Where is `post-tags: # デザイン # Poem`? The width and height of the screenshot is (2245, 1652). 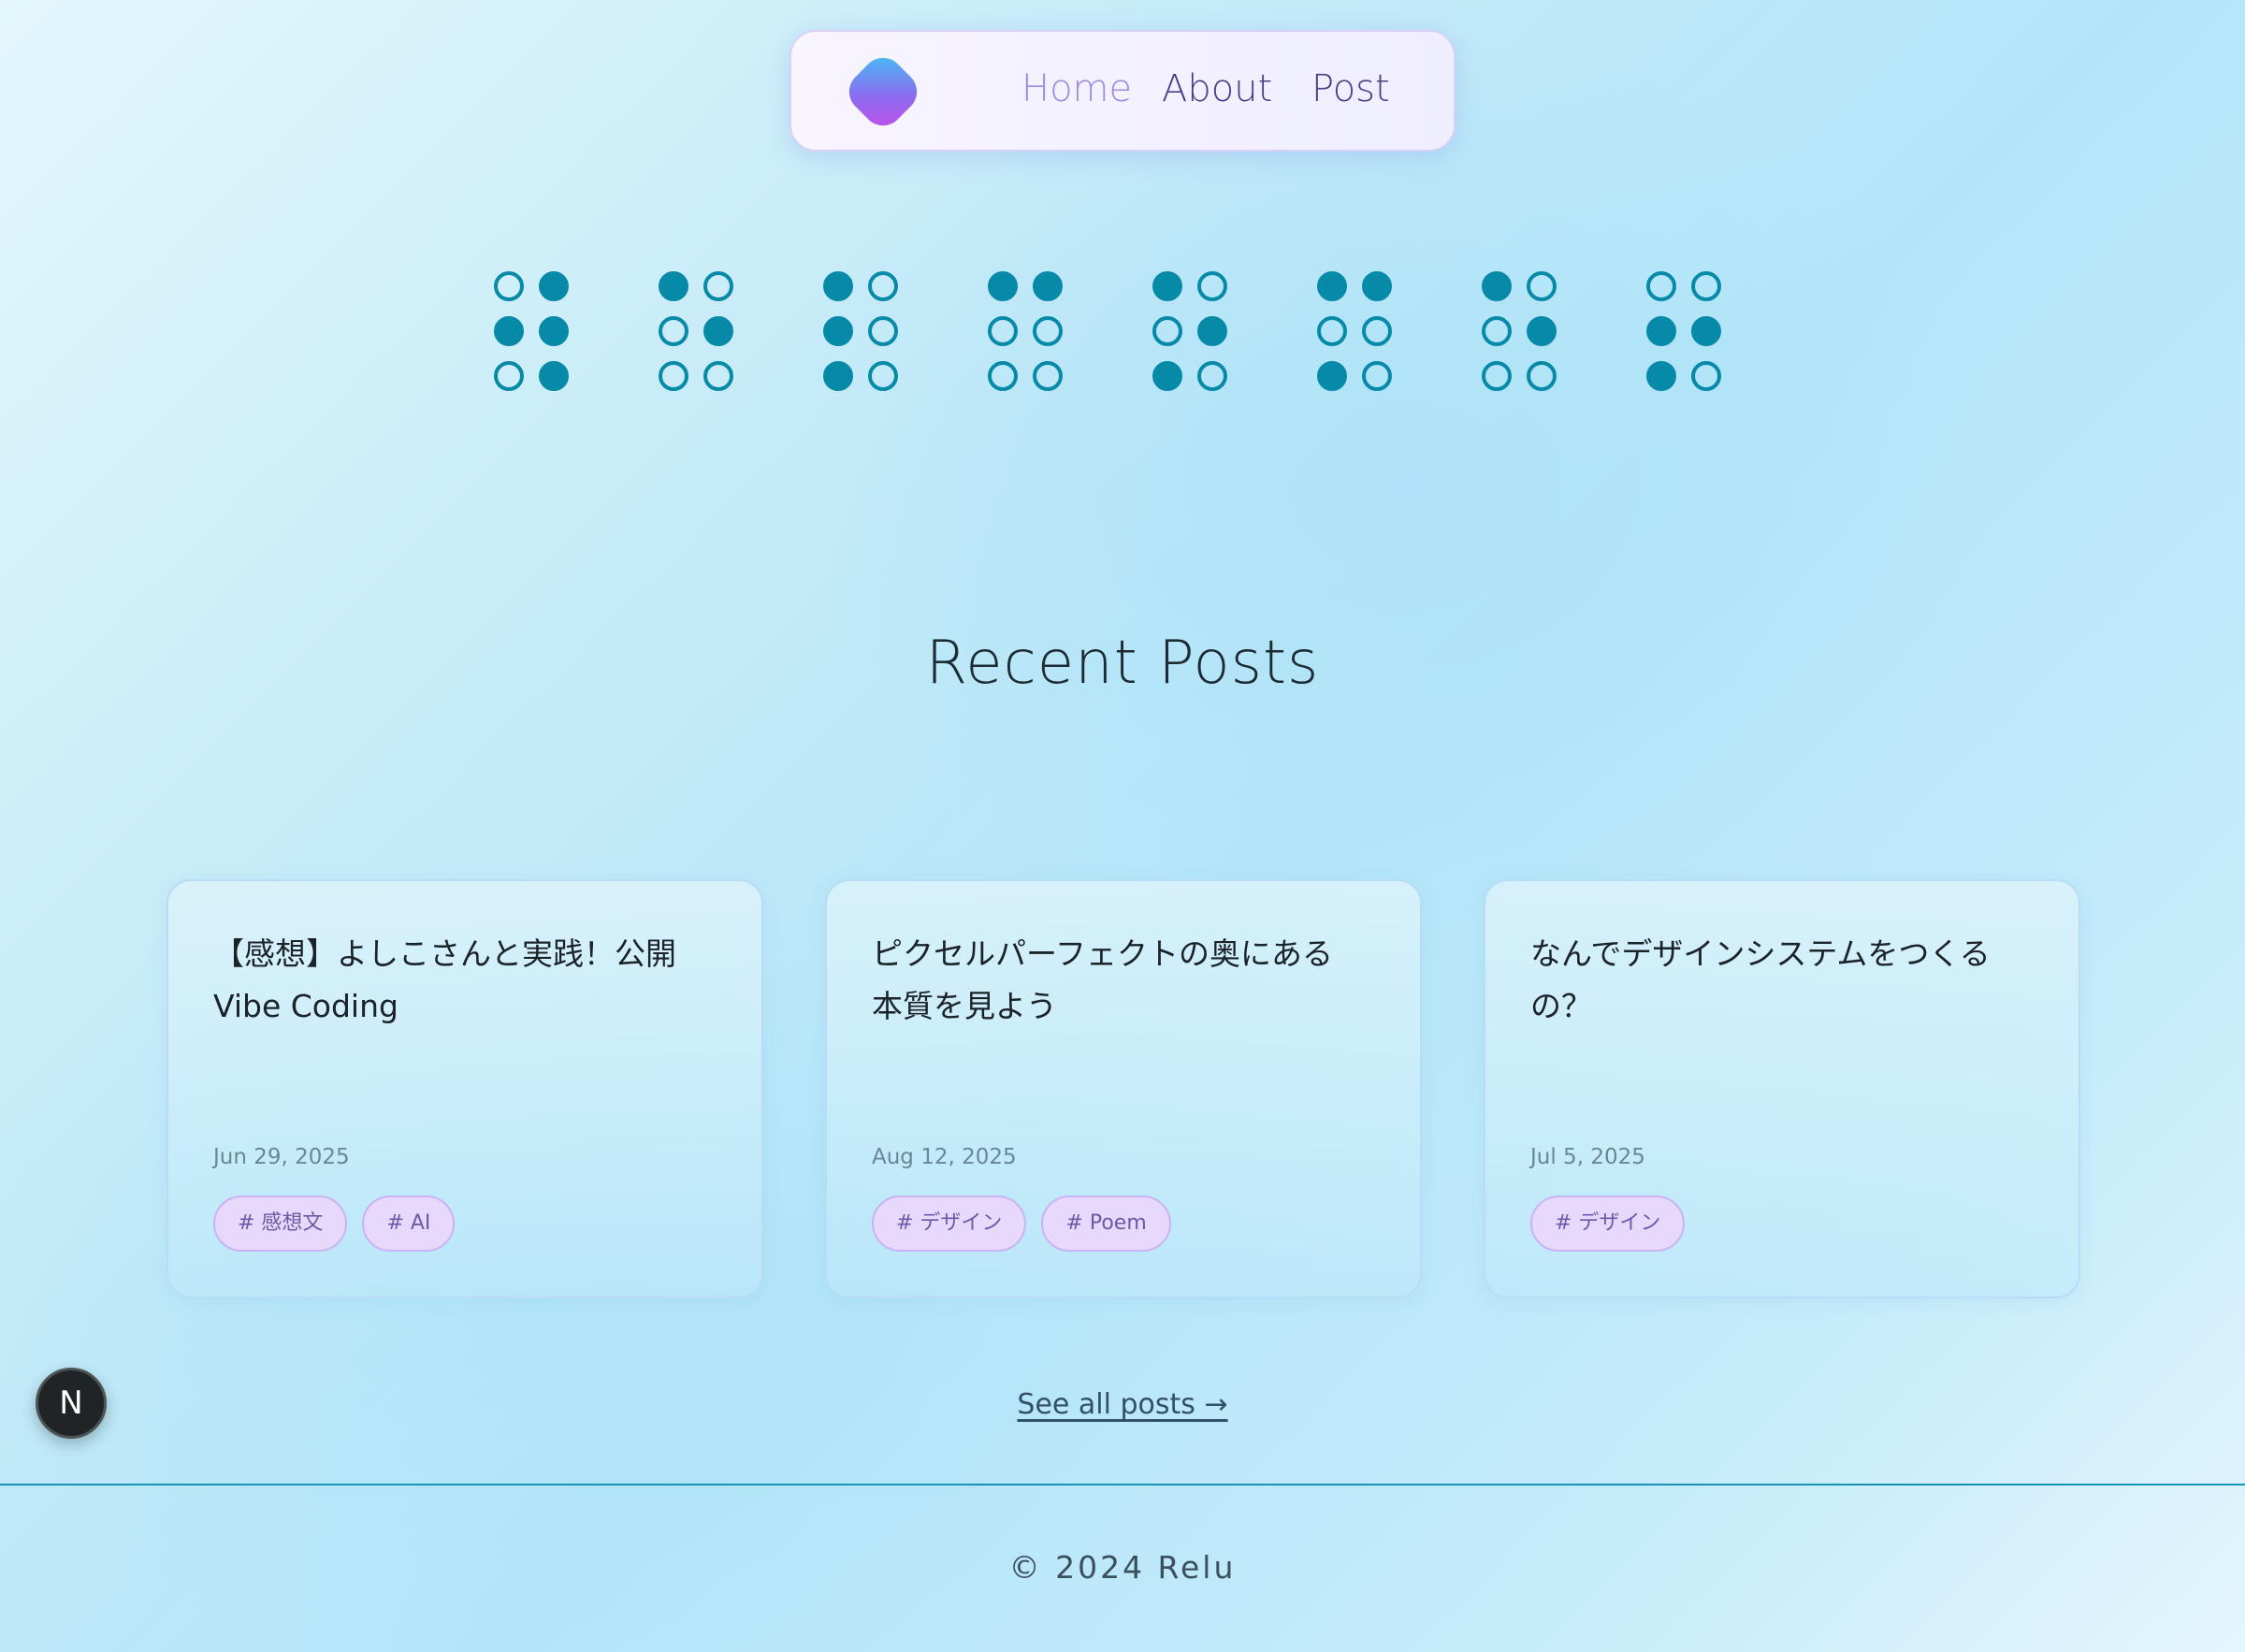
post-tags: # デザイン # Poem is located at coordinates (1022, 1224).